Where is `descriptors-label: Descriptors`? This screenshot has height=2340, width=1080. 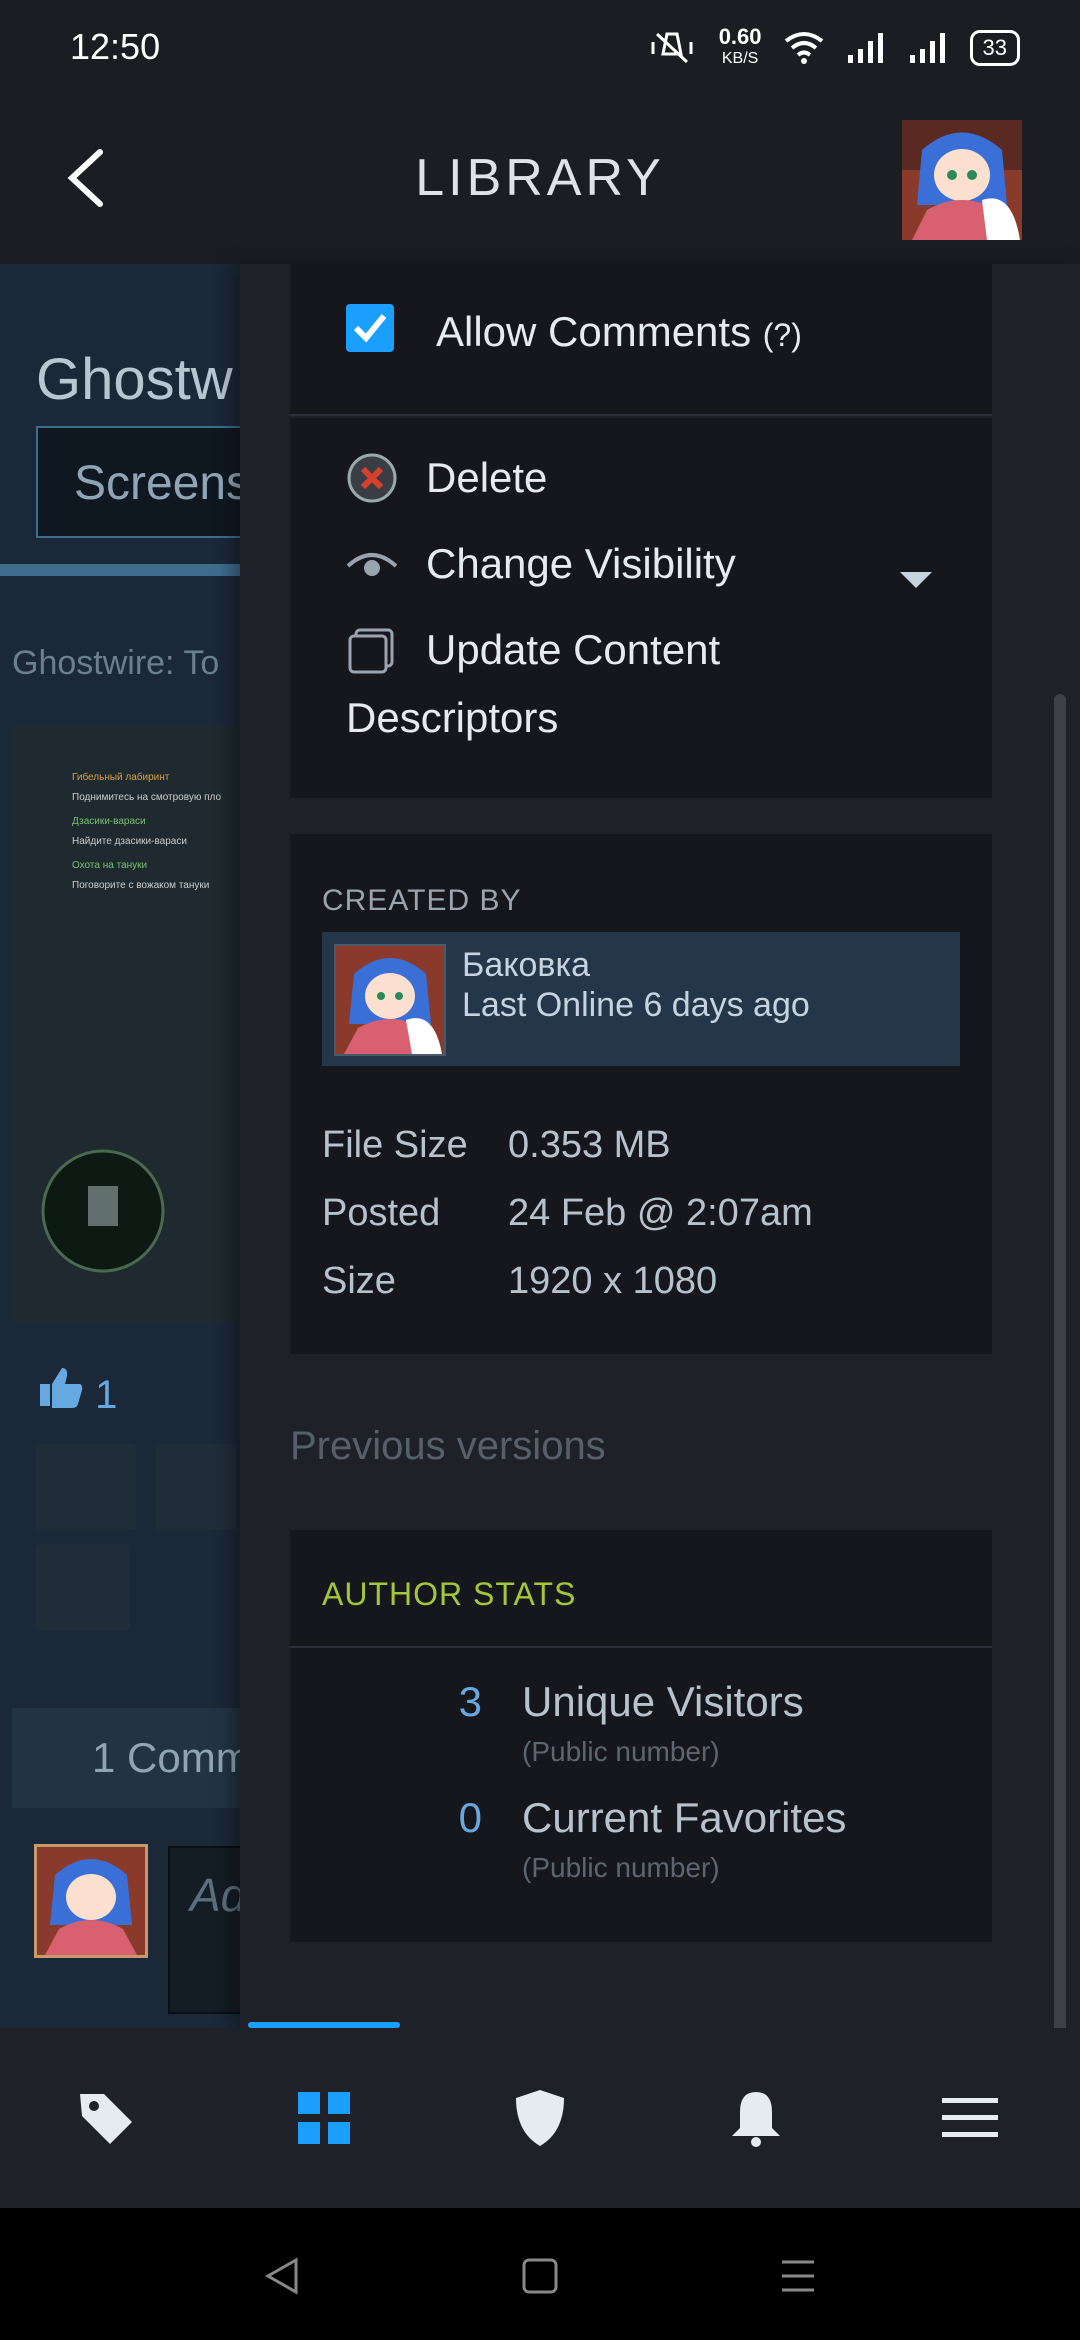
descriptors-label: Descriptors is located at coordinates (452, 717).